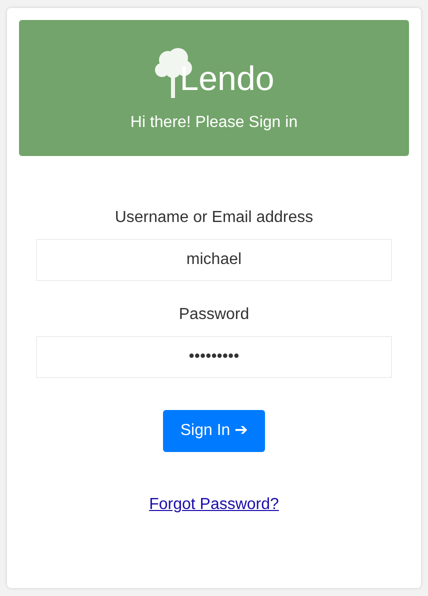 The width and height of the screenshot is (428, 596). I want to click on field-label: Username or Email address, so click(214, 218).